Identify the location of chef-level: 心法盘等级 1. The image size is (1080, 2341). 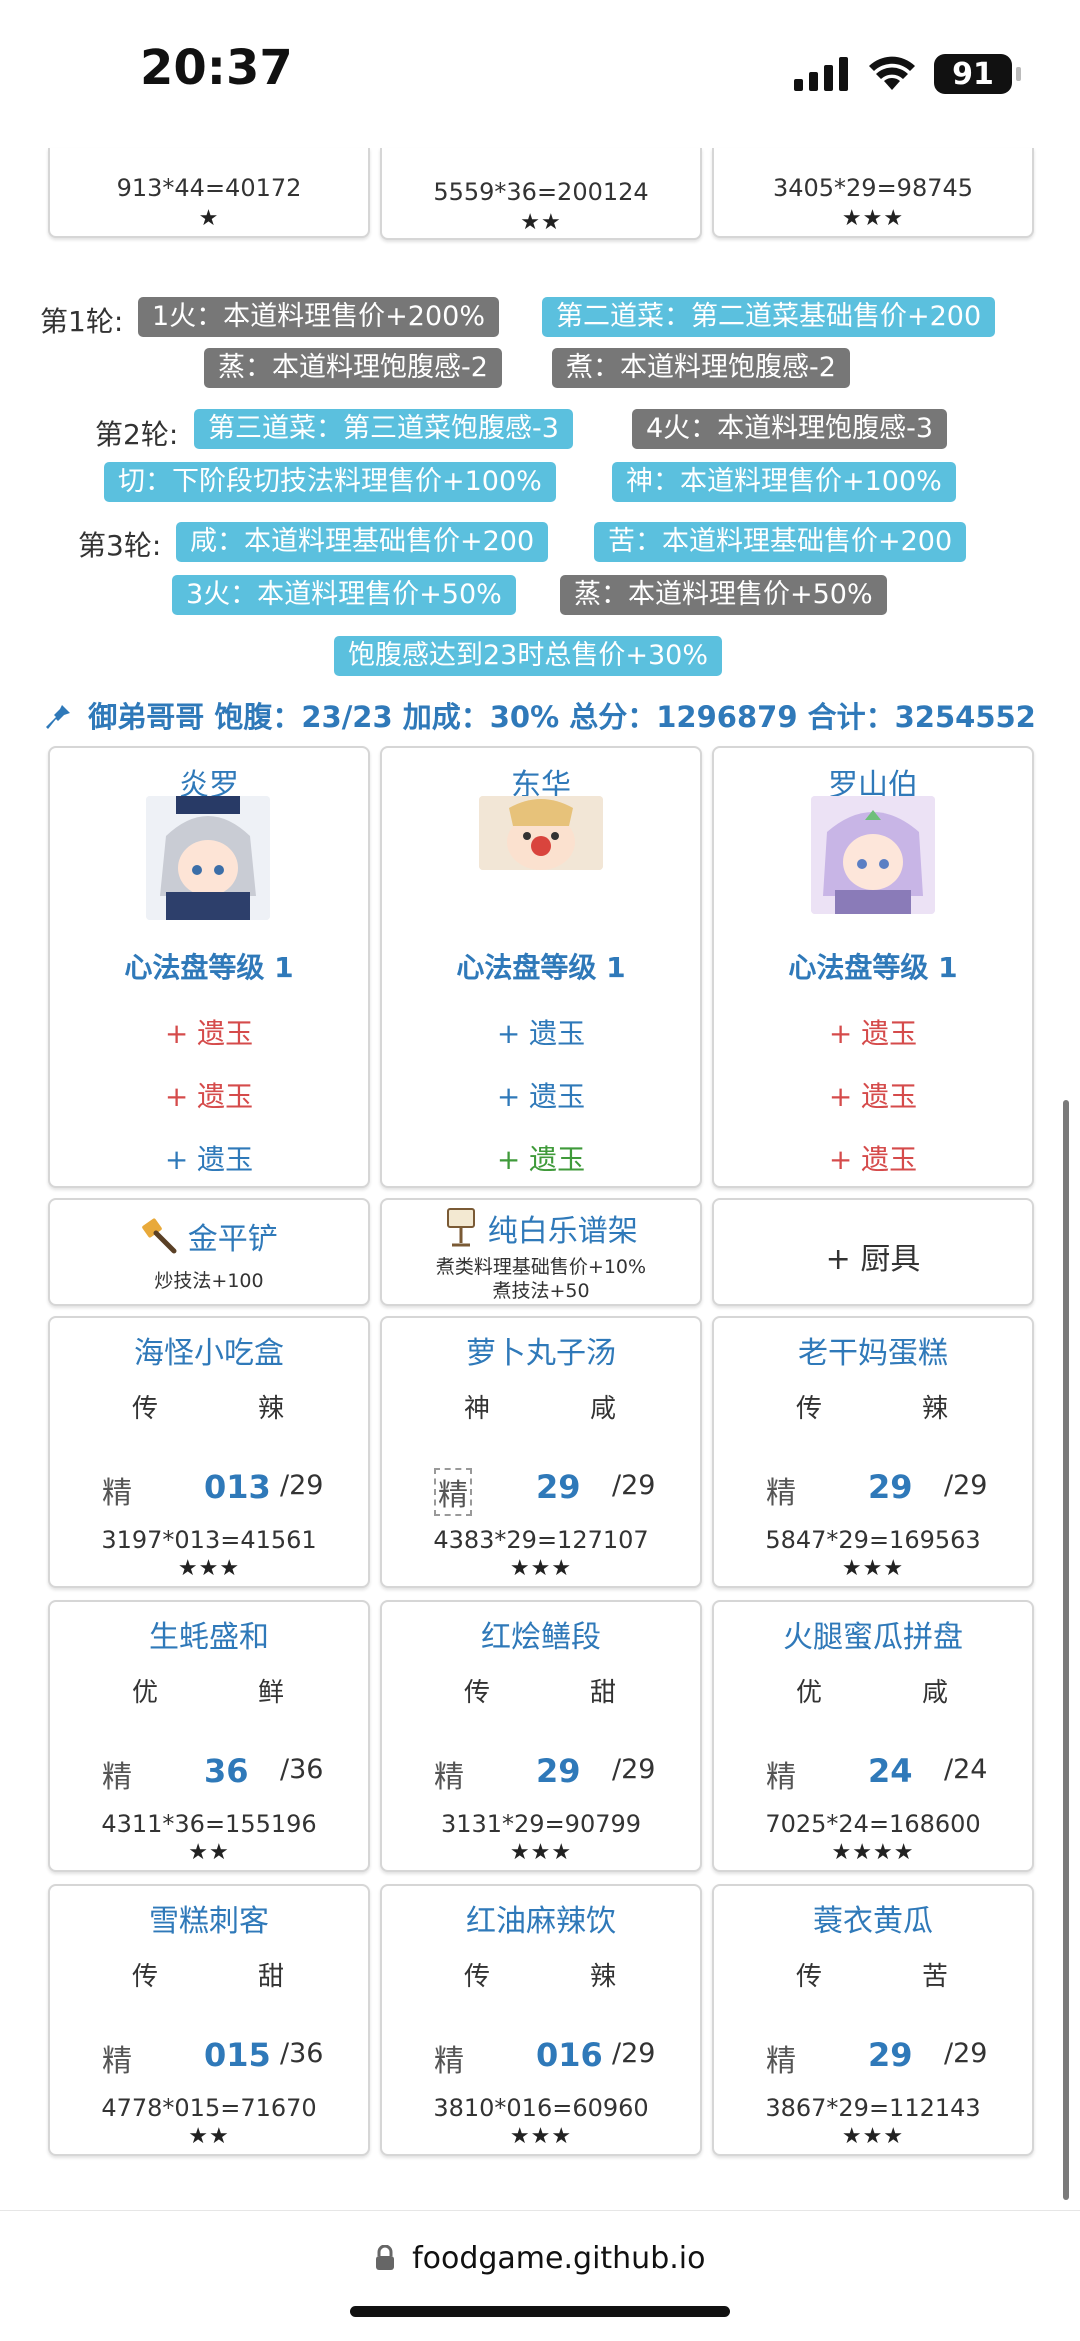
(541, 967).